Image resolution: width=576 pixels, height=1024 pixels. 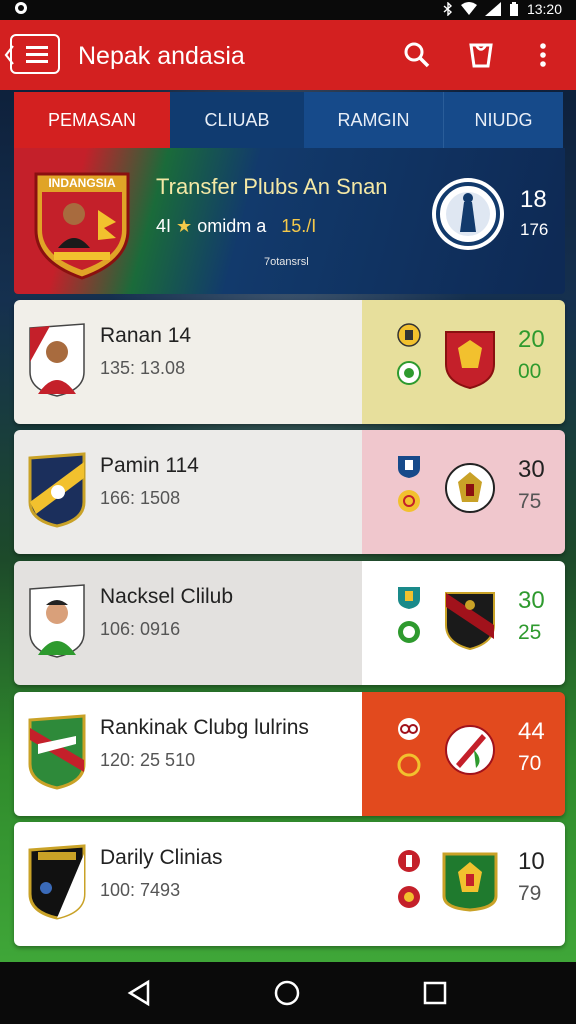 I want to click on club-name: Pamin 114, so click(x=149, y=465).